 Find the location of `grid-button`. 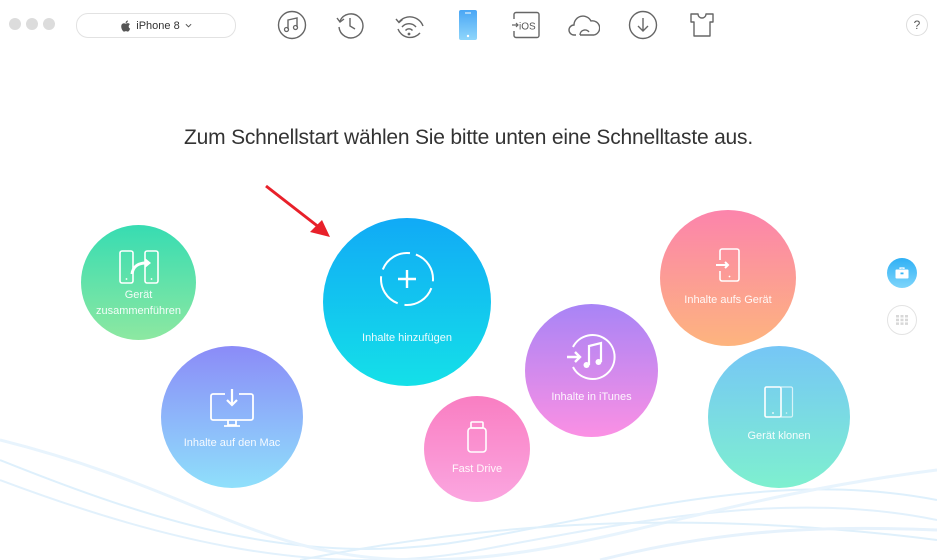

grid-button is located at coordinates (902, 320).